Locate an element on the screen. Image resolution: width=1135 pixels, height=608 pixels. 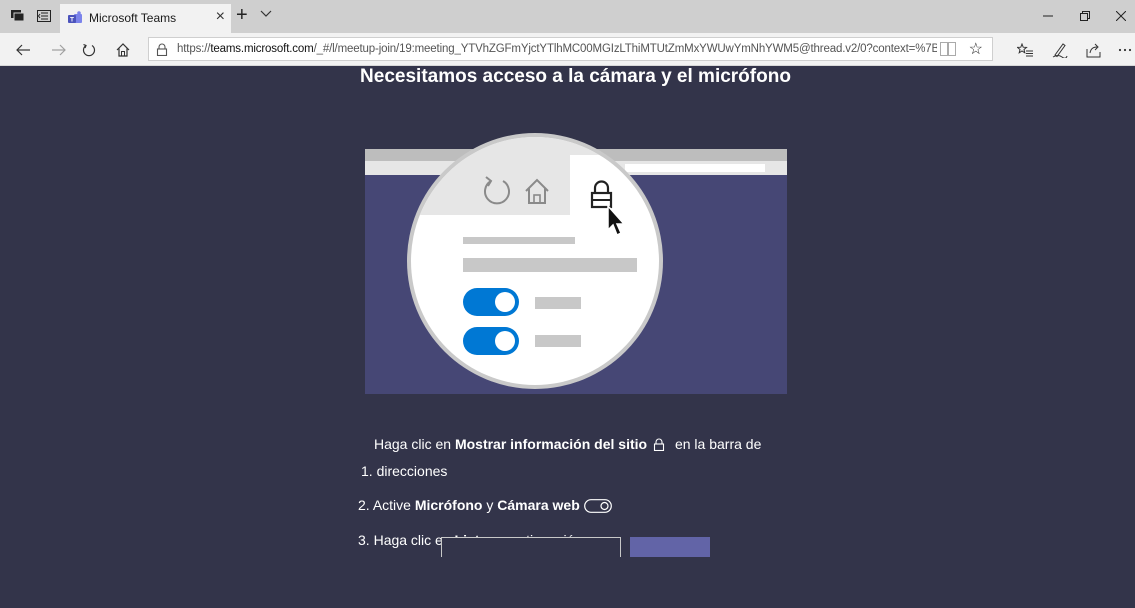
step-2: 2. Active Micrófono y Cámara web is located at coordinates (485, 505).